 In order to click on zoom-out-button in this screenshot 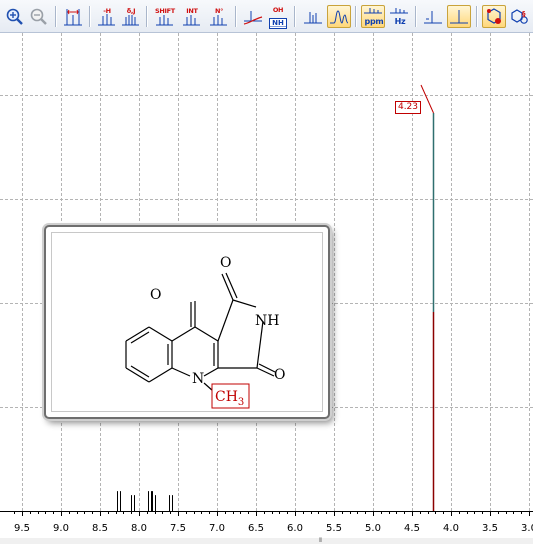, I will do `click(39, 16)`.